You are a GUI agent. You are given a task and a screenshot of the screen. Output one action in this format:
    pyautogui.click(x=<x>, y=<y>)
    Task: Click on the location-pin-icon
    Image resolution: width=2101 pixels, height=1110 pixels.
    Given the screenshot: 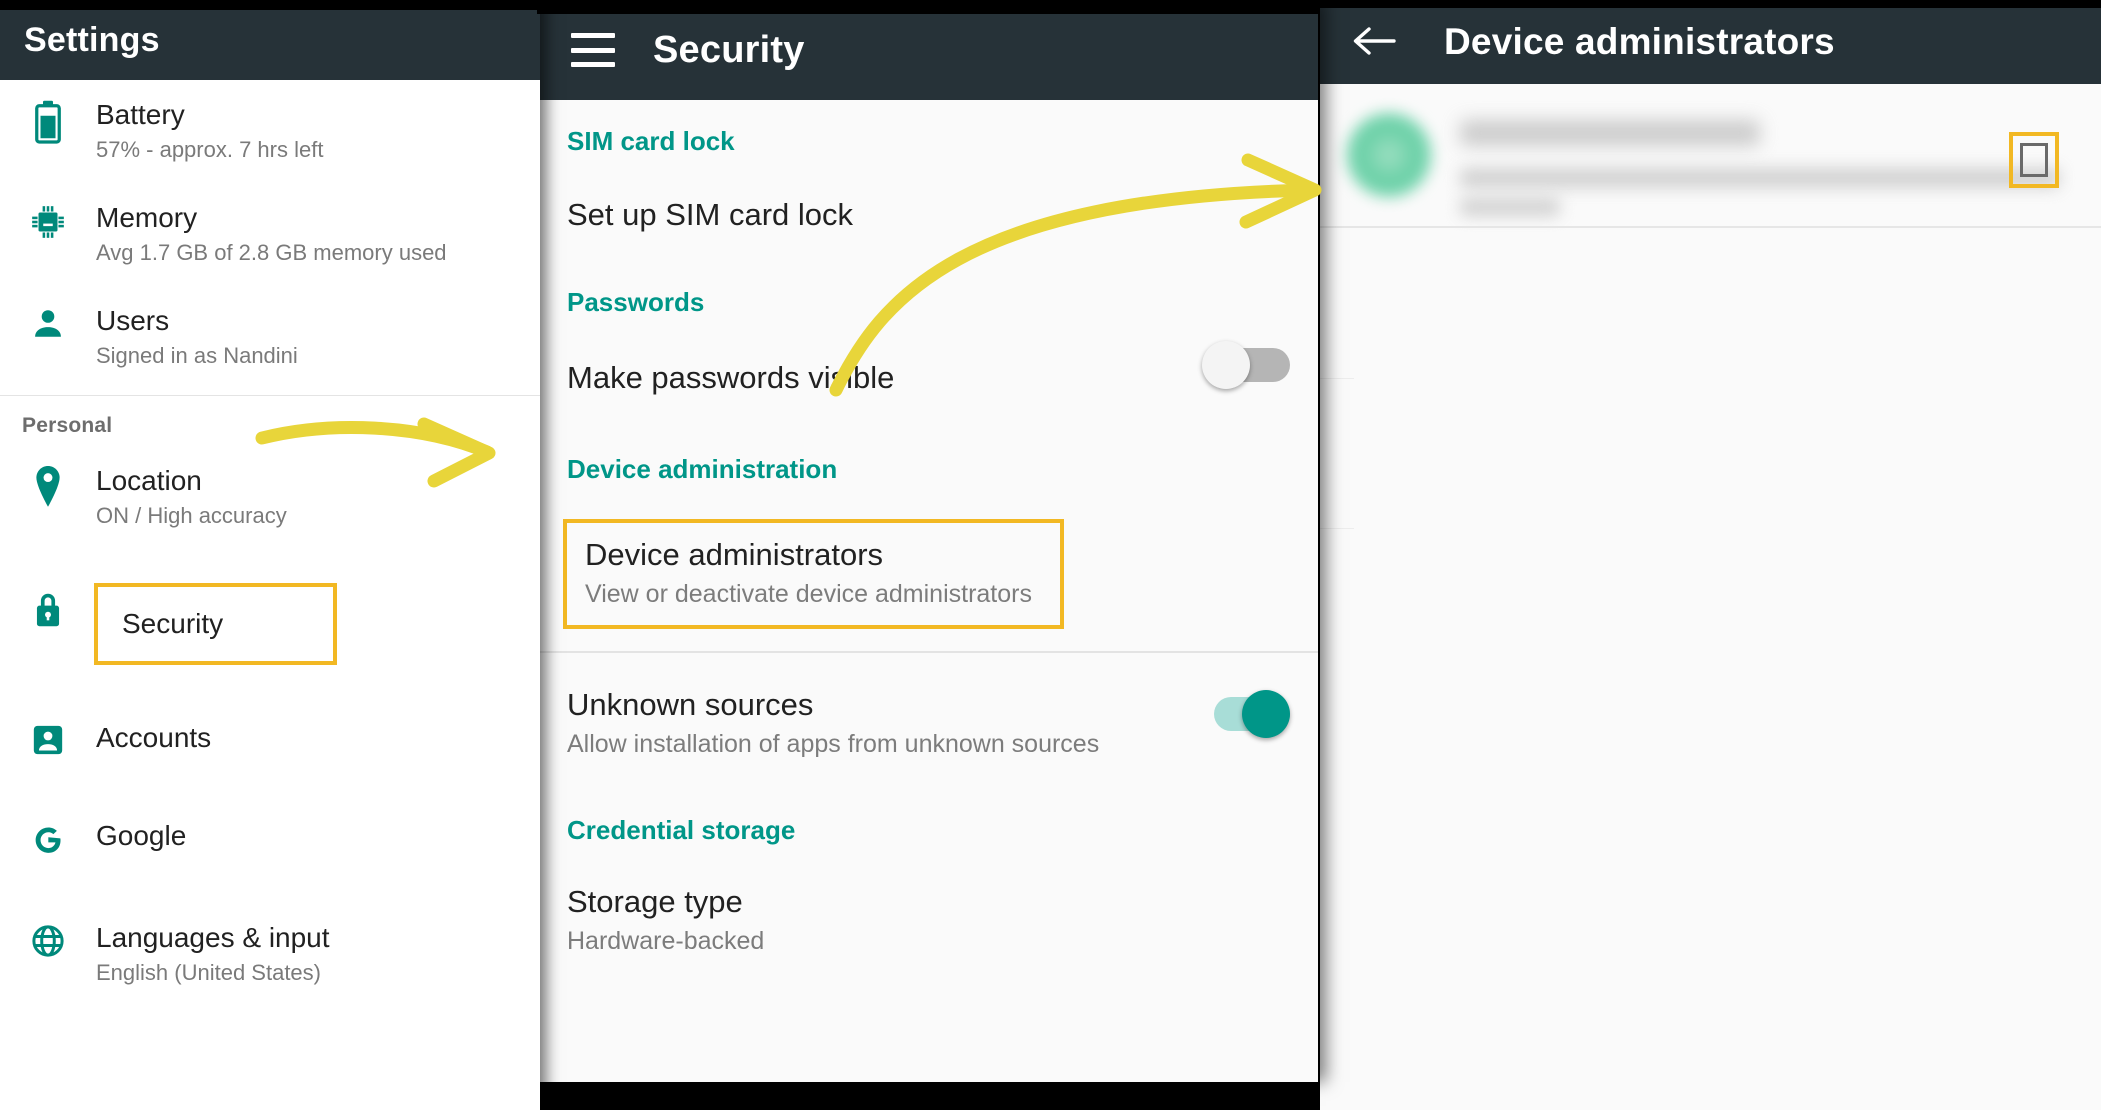 What is the action you would take?
    pyautogui.click(x=48, y=486)
    